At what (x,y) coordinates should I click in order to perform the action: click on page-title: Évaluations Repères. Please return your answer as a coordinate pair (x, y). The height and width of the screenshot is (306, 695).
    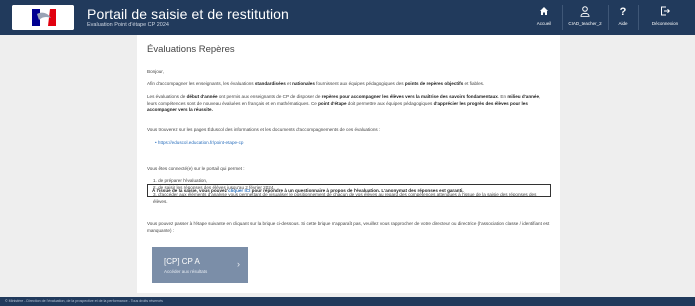
    Looking at the image, I should click on (191, 49).